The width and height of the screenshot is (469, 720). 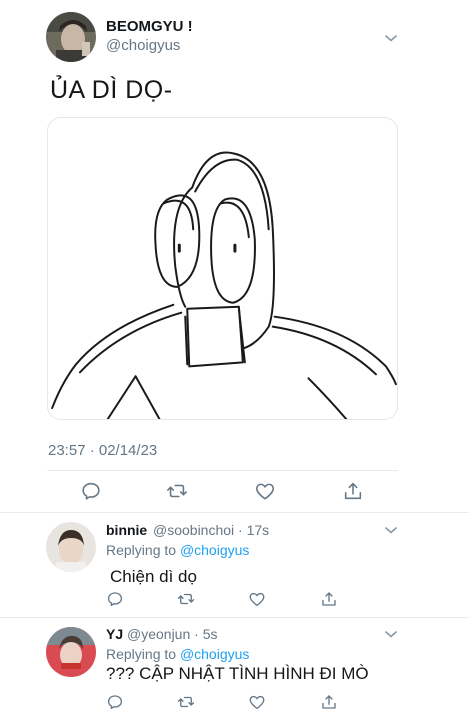 What do you see at coordinates (149, 26) in the screenshot?
I see `main-tweet-display-name: BEOMGYU !` at bounding box center [149, 26].